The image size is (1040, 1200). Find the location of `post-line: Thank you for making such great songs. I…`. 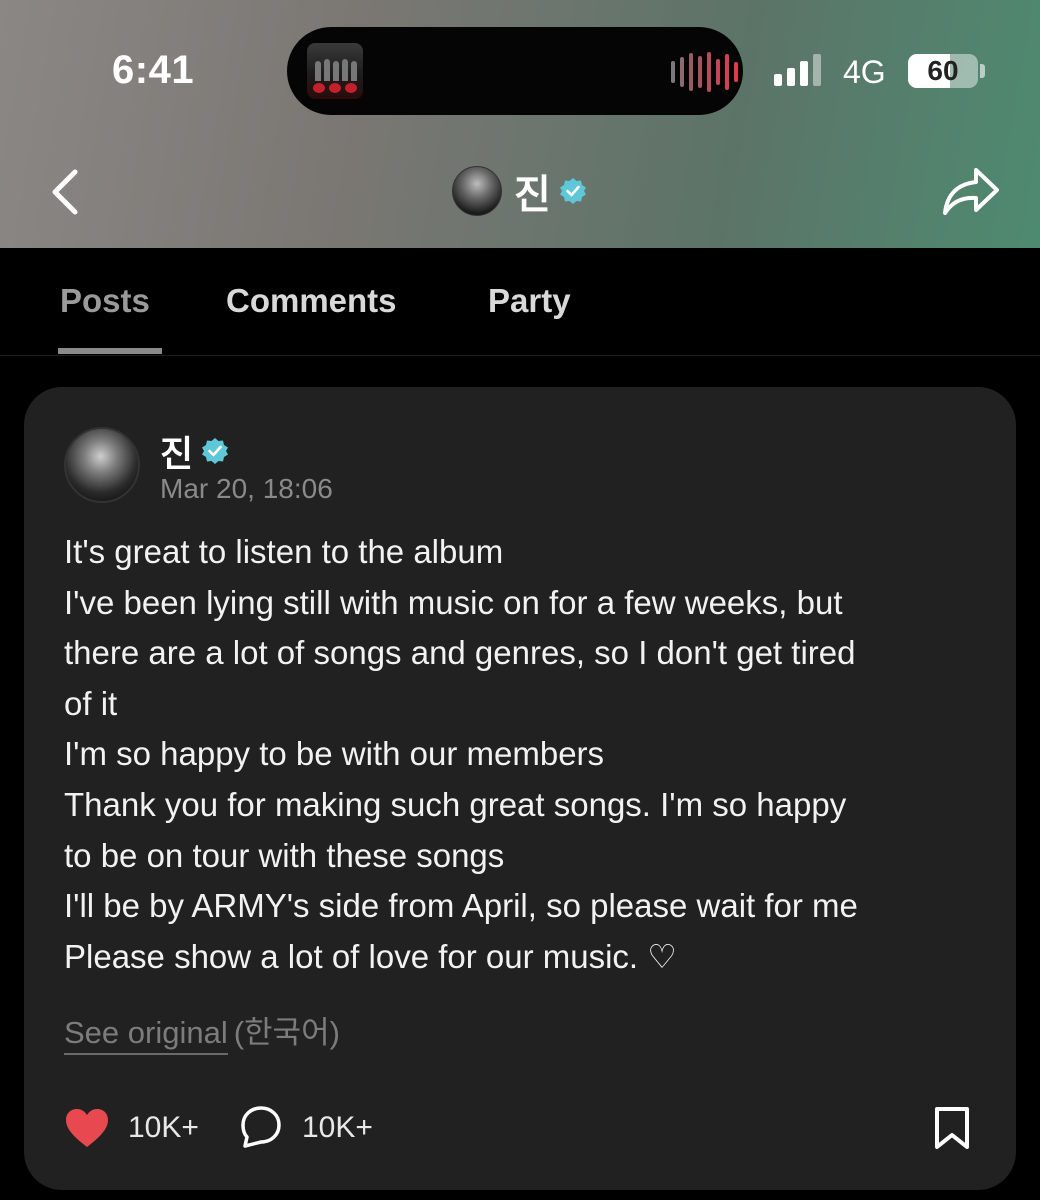

post-line: Thank you for making such great songs. I… is located at coordinates (455, 804).